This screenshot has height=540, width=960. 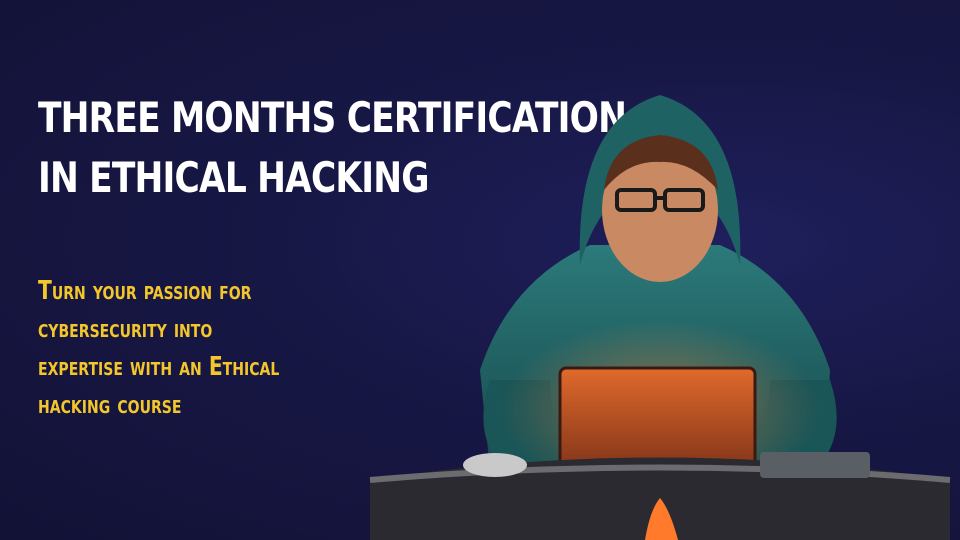 I want to click on tagline-line-3: expertise with an Ethical, so click(x=159, y=367).